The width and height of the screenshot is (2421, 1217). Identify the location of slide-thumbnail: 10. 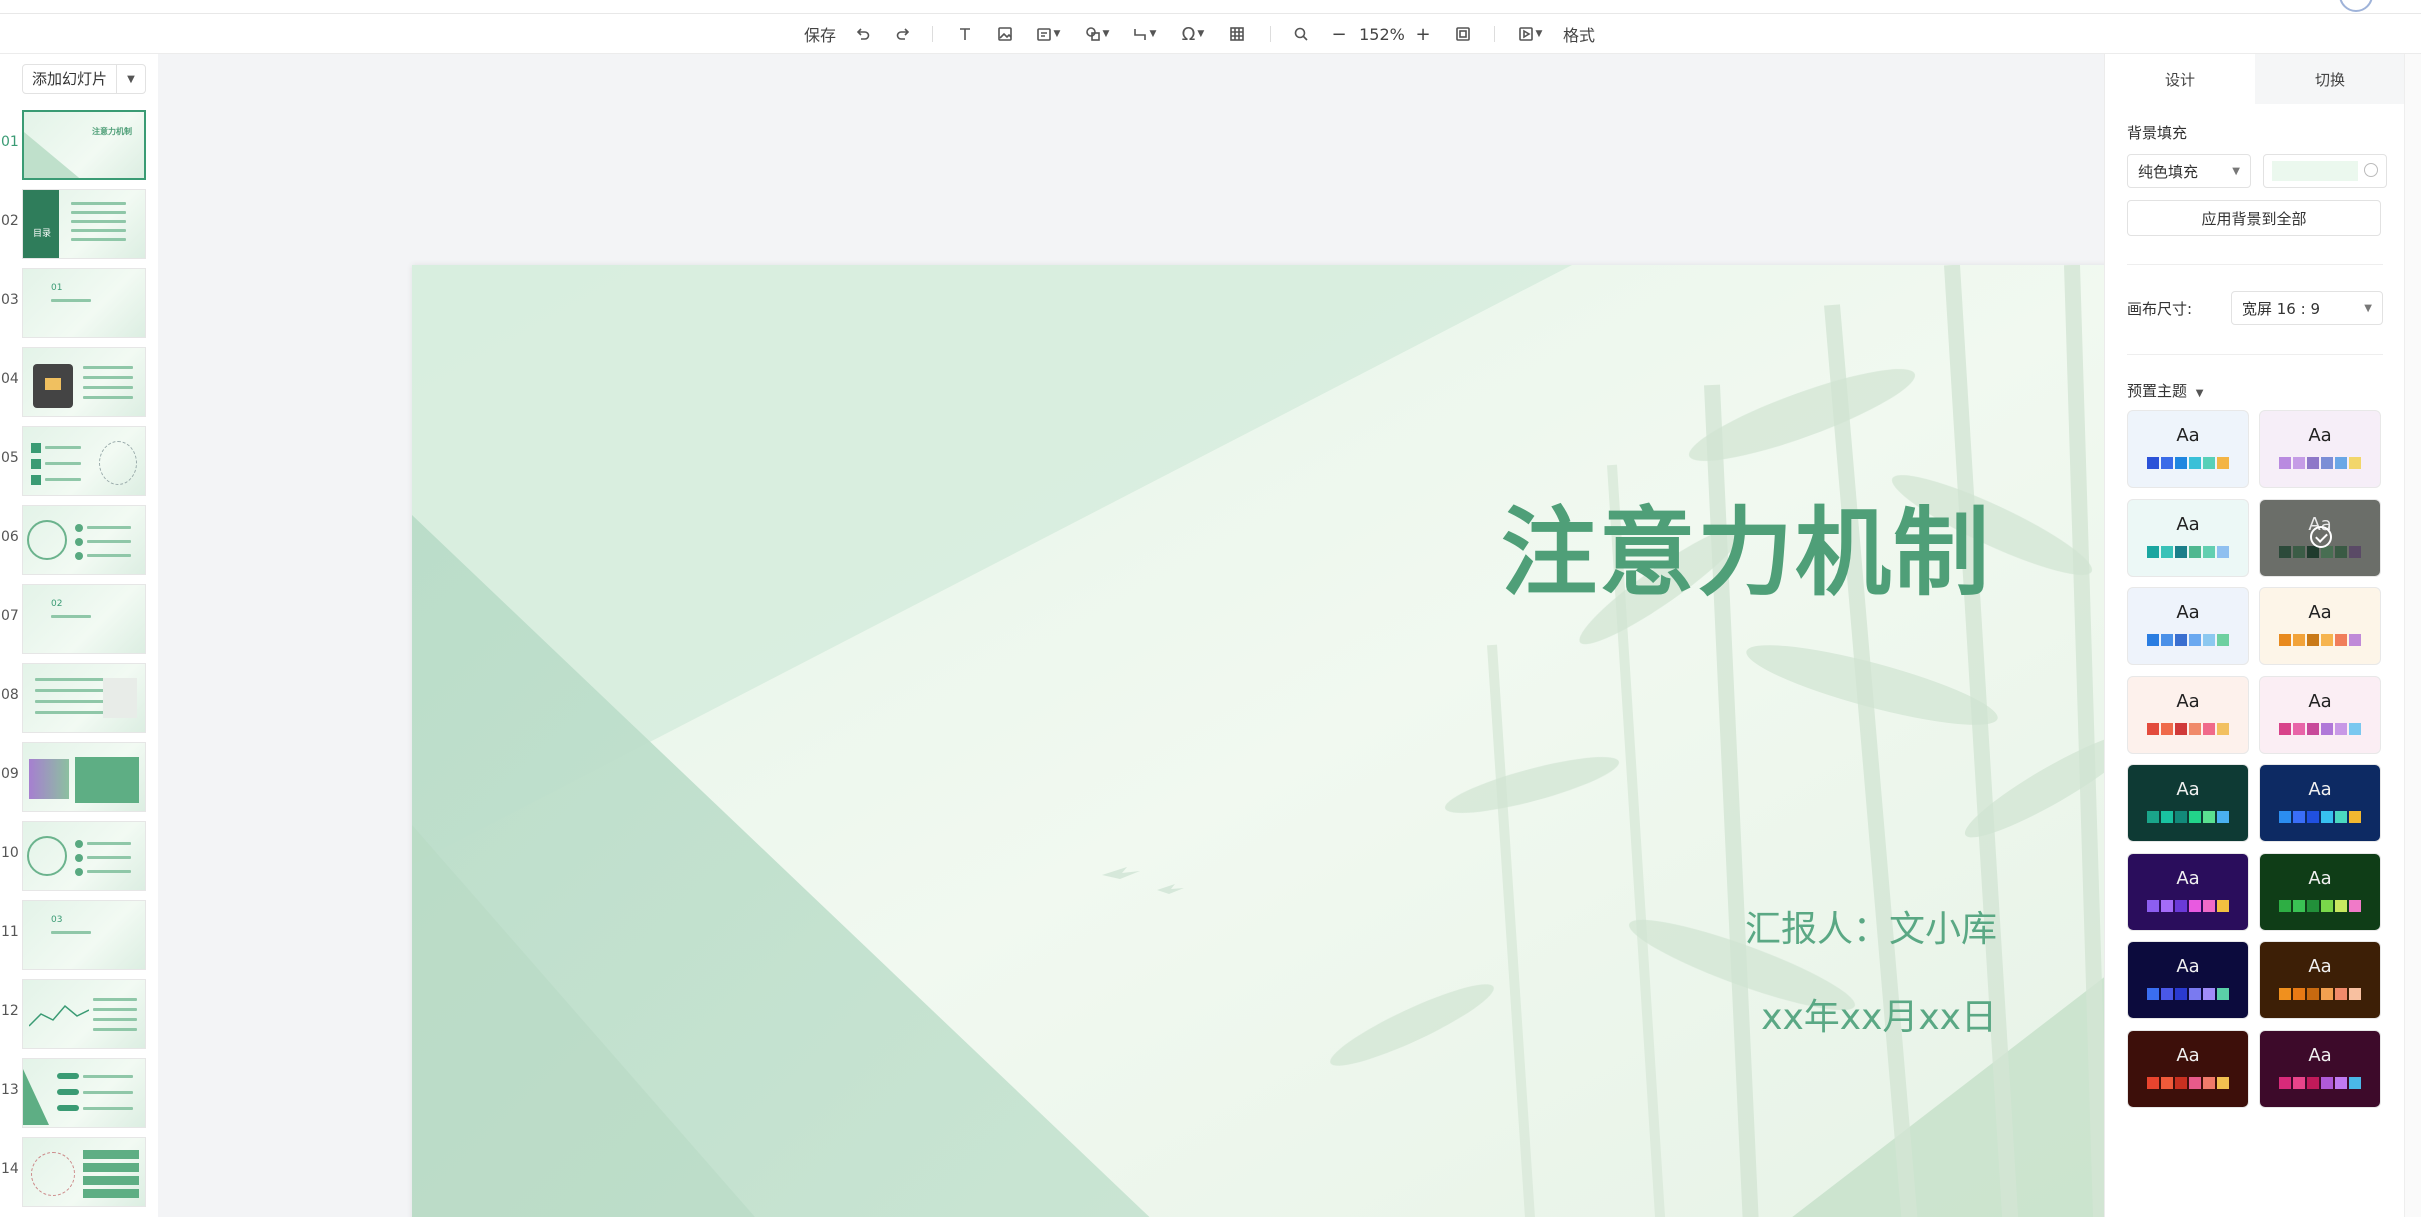
(79, 857).